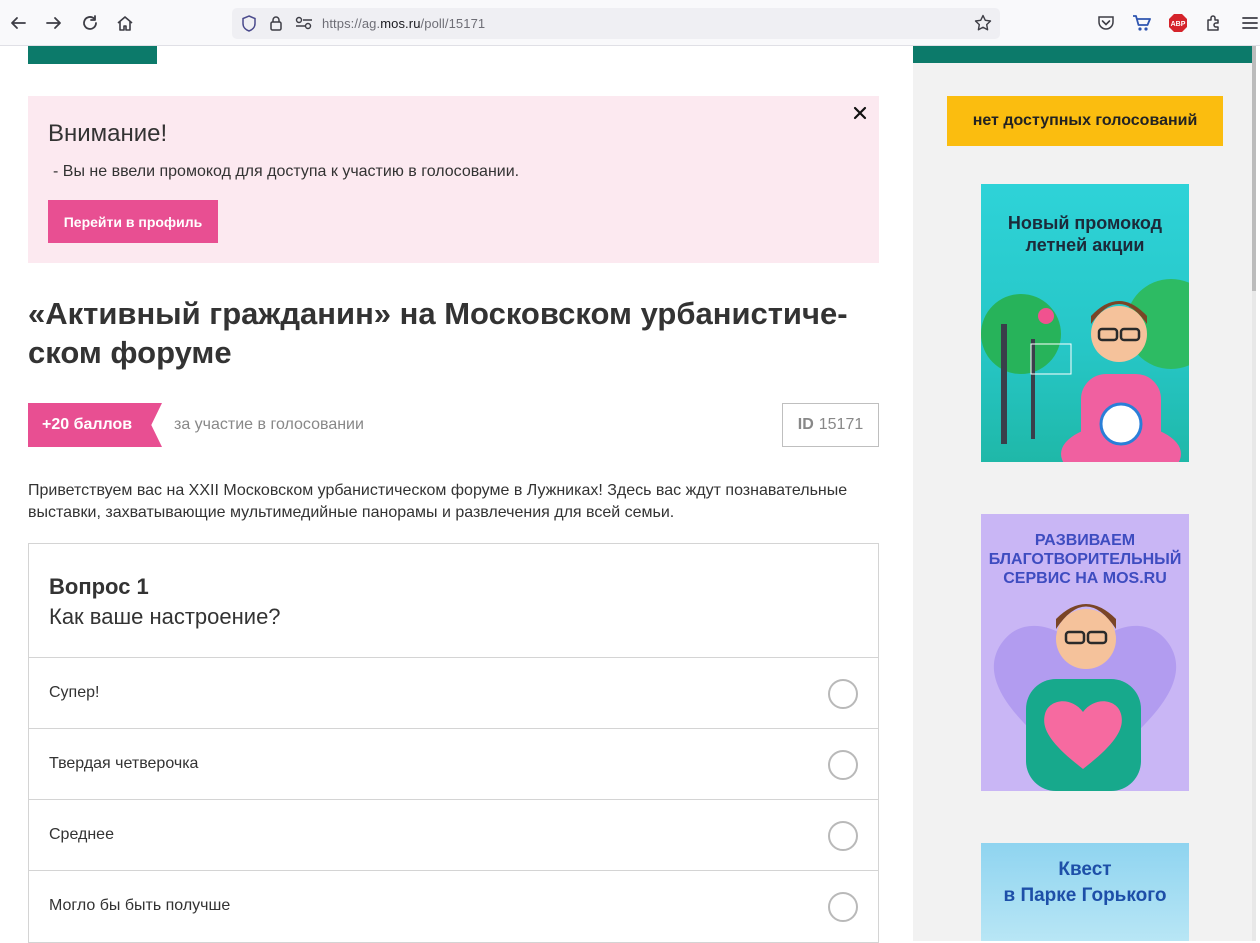 This screenshot has width=1260, height=943. Describe the element at coordinates (1085, 121) in the screenshot. I see `no-votes-button: нет доступных голосований` at that location.